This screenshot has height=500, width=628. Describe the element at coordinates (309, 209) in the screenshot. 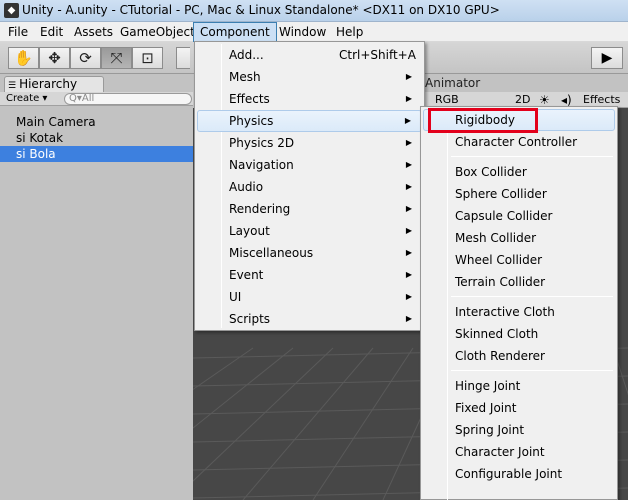

I see `menu-item-rendering: Rendering ▶` at that location.